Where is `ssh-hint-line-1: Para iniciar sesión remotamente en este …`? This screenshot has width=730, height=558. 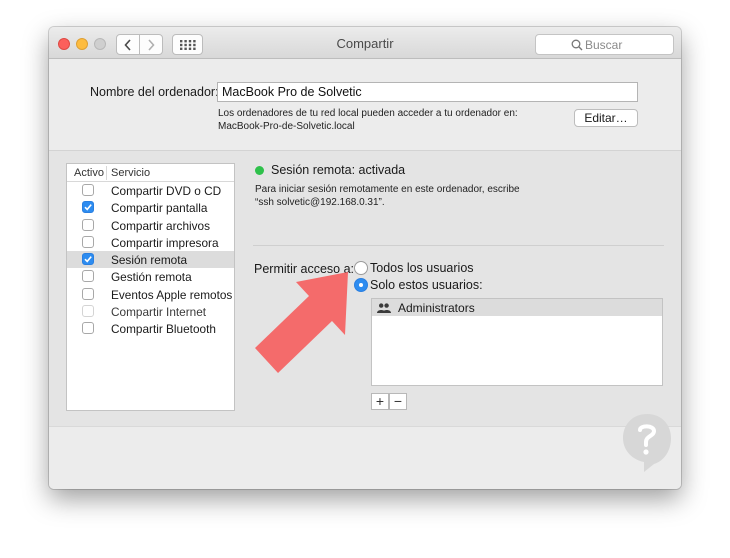
ssh-hint-line-1: Para iniciar sesión remotamente en este … is located at coordinates (387, 189).